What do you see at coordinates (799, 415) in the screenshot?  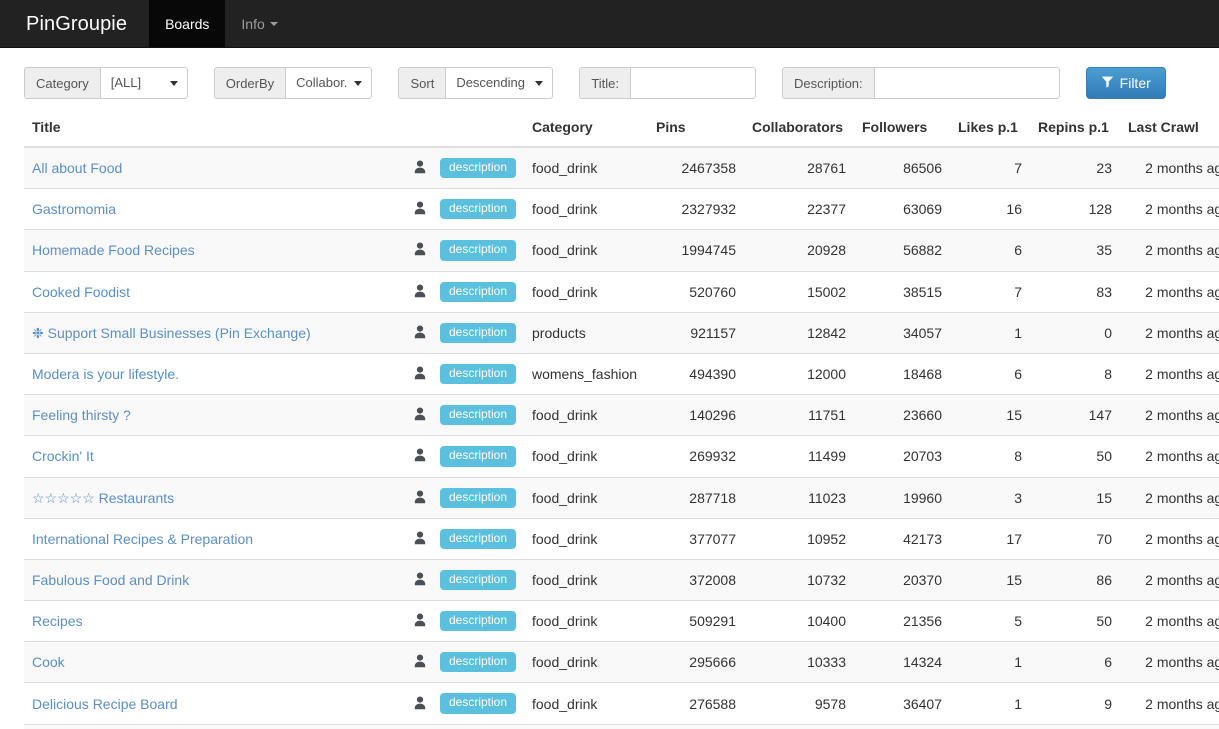 I see `cell-collaborators: 11751` at bounding box center [799, 415].